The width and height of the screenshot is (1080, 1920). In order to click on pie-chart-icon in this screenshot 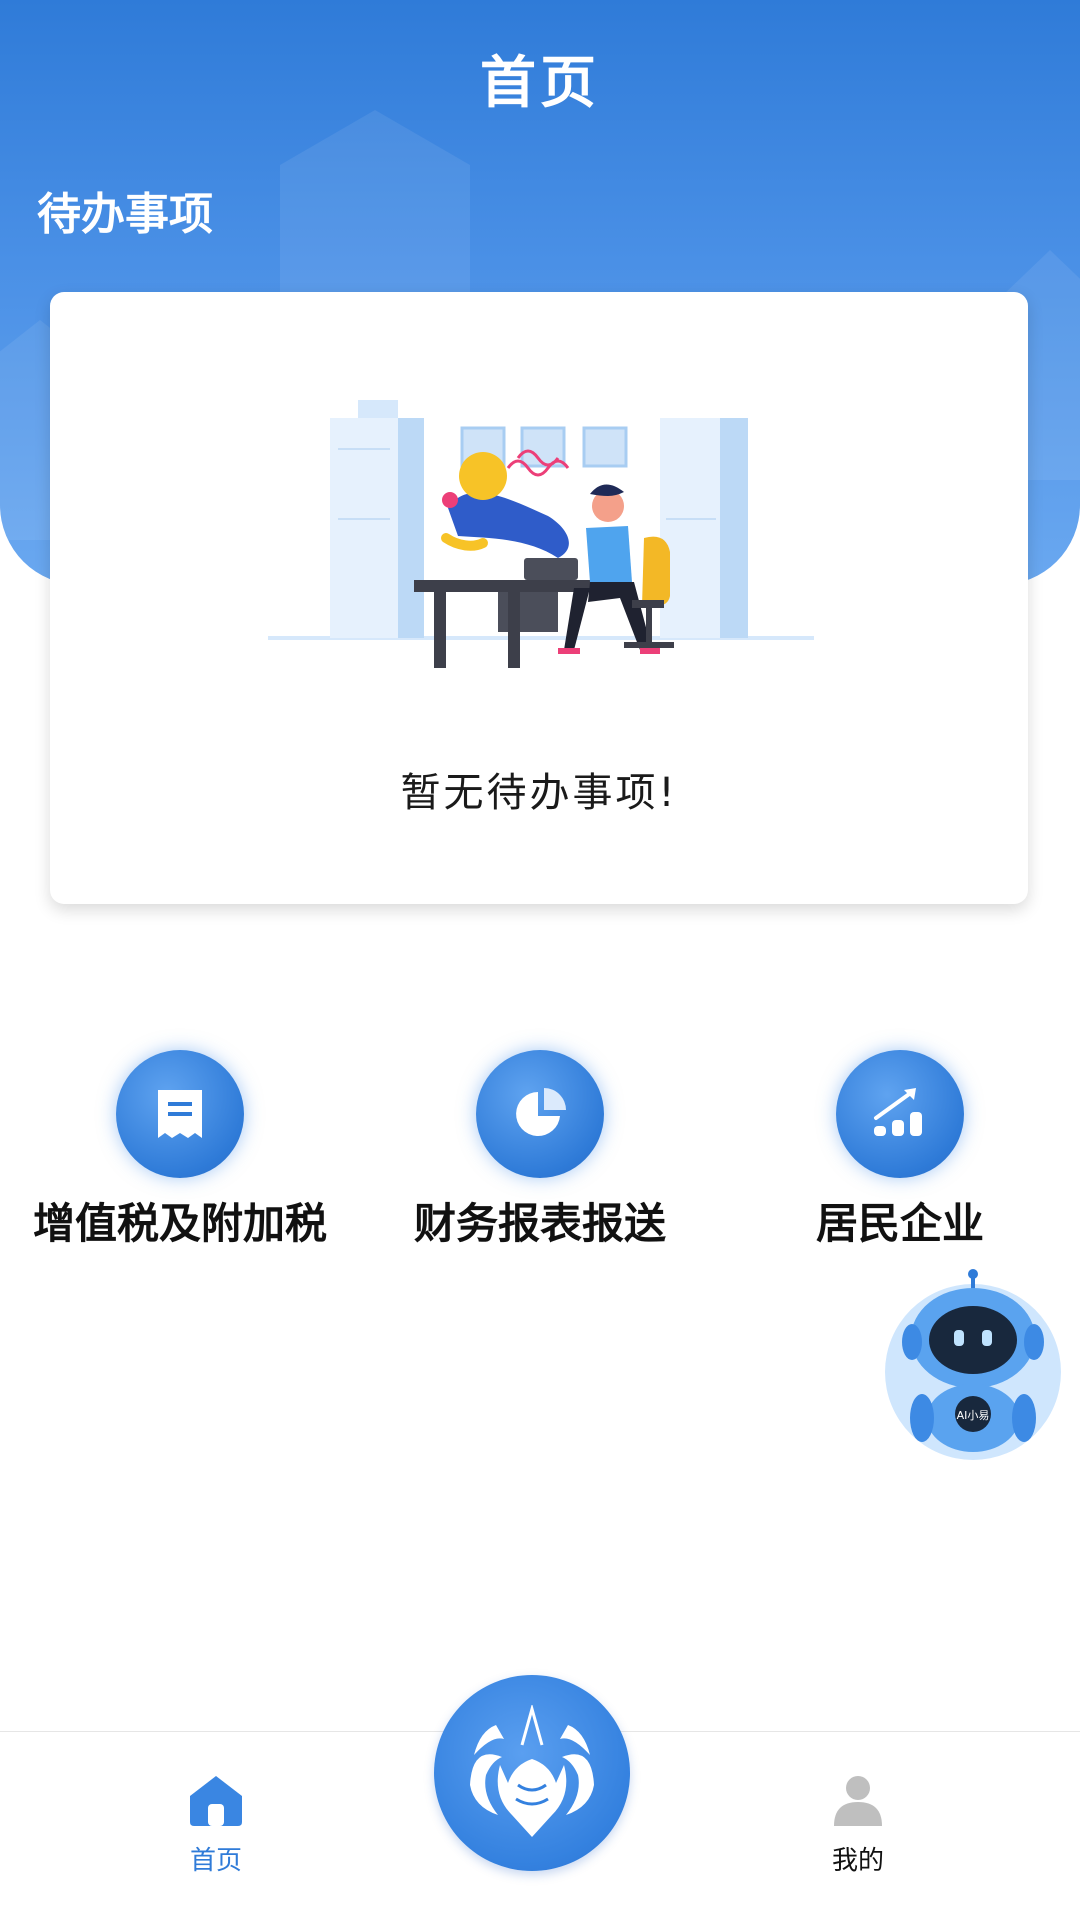, I will do `click(540, 1114)`.